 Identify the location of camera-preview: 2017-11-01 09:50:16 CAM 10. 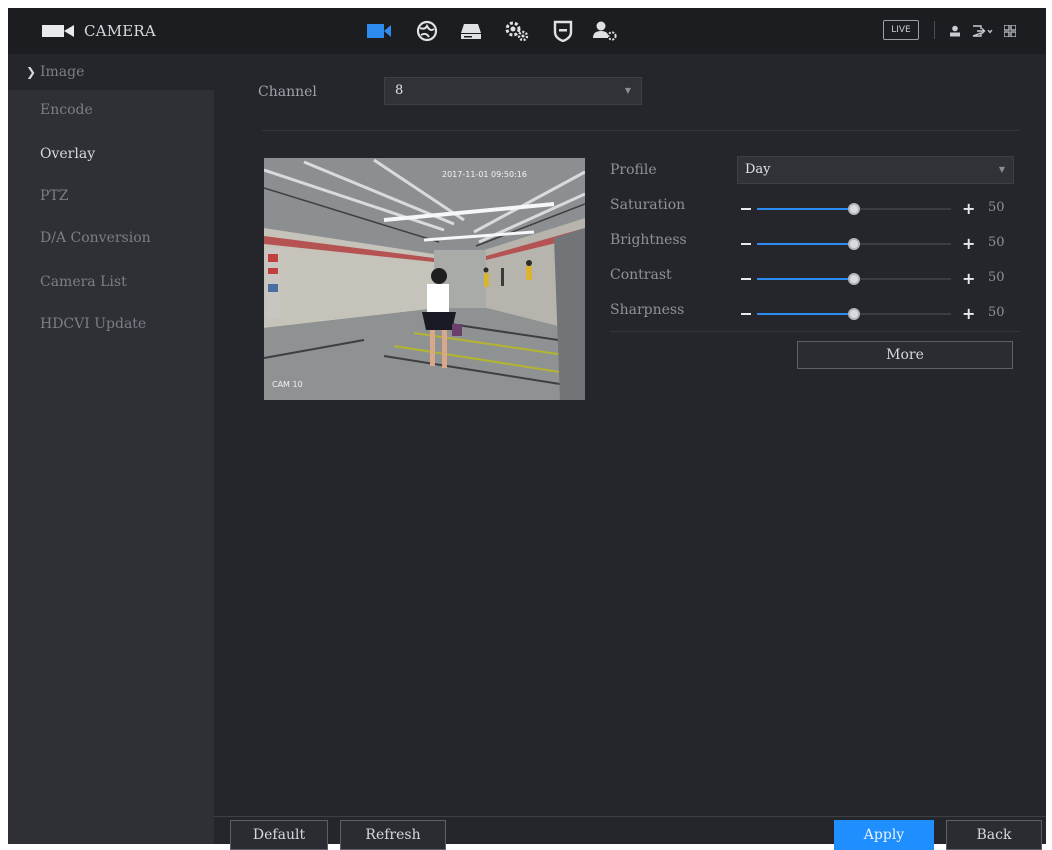
(424, 279).